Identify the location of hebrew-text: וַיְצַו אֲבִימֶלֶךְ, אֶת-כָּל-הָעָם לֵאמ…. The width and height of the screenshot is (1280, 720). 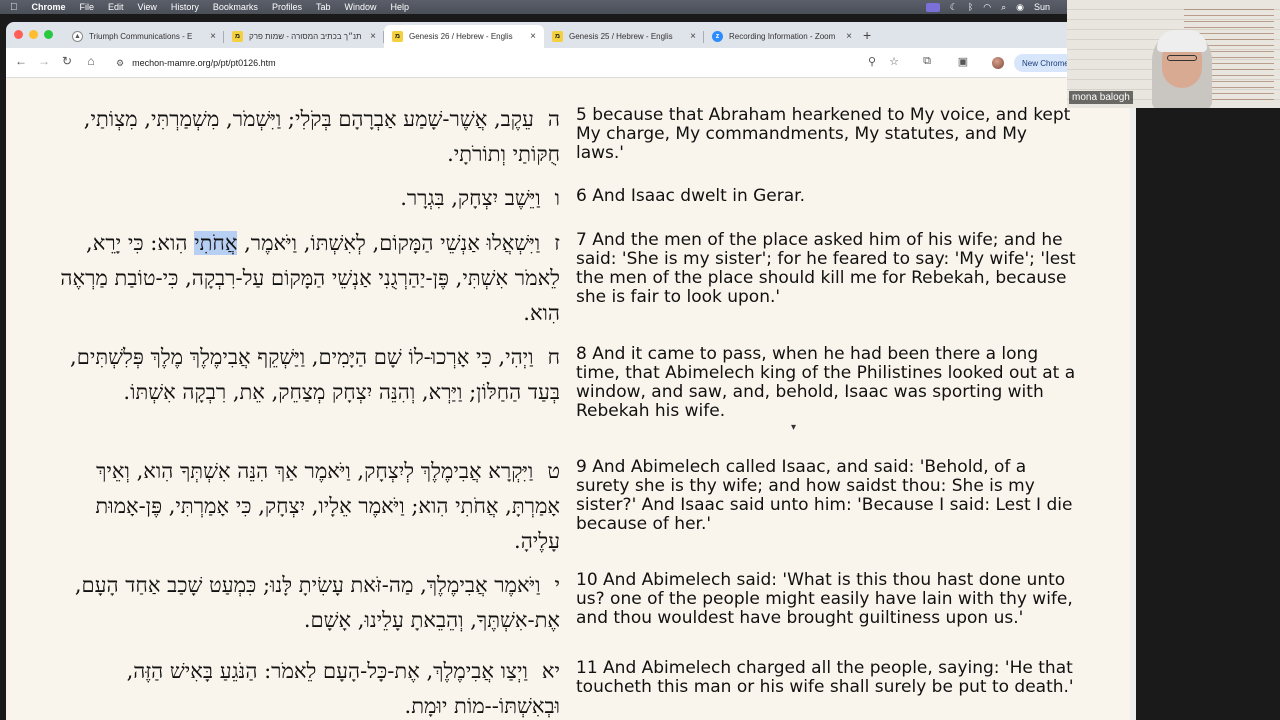
(343, 688).